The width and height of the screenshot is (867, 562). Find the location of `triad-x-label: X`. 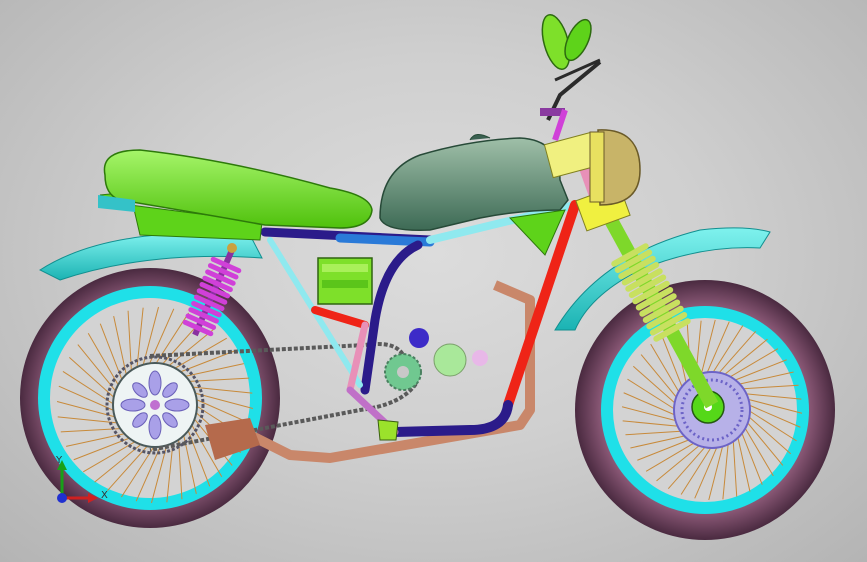

triad-x-label: X is located at coordinates (104, 495).